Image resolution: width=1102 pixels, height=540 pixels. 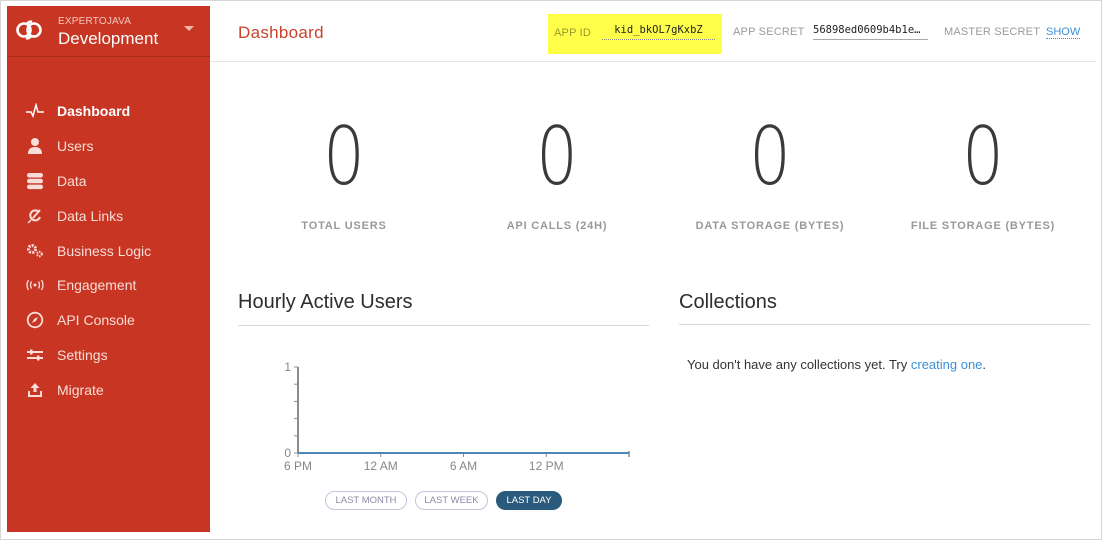 What do you see at coordinates (35, 390) in the screenshot?
I see `upload-icon` at bounding box center [35, 390].